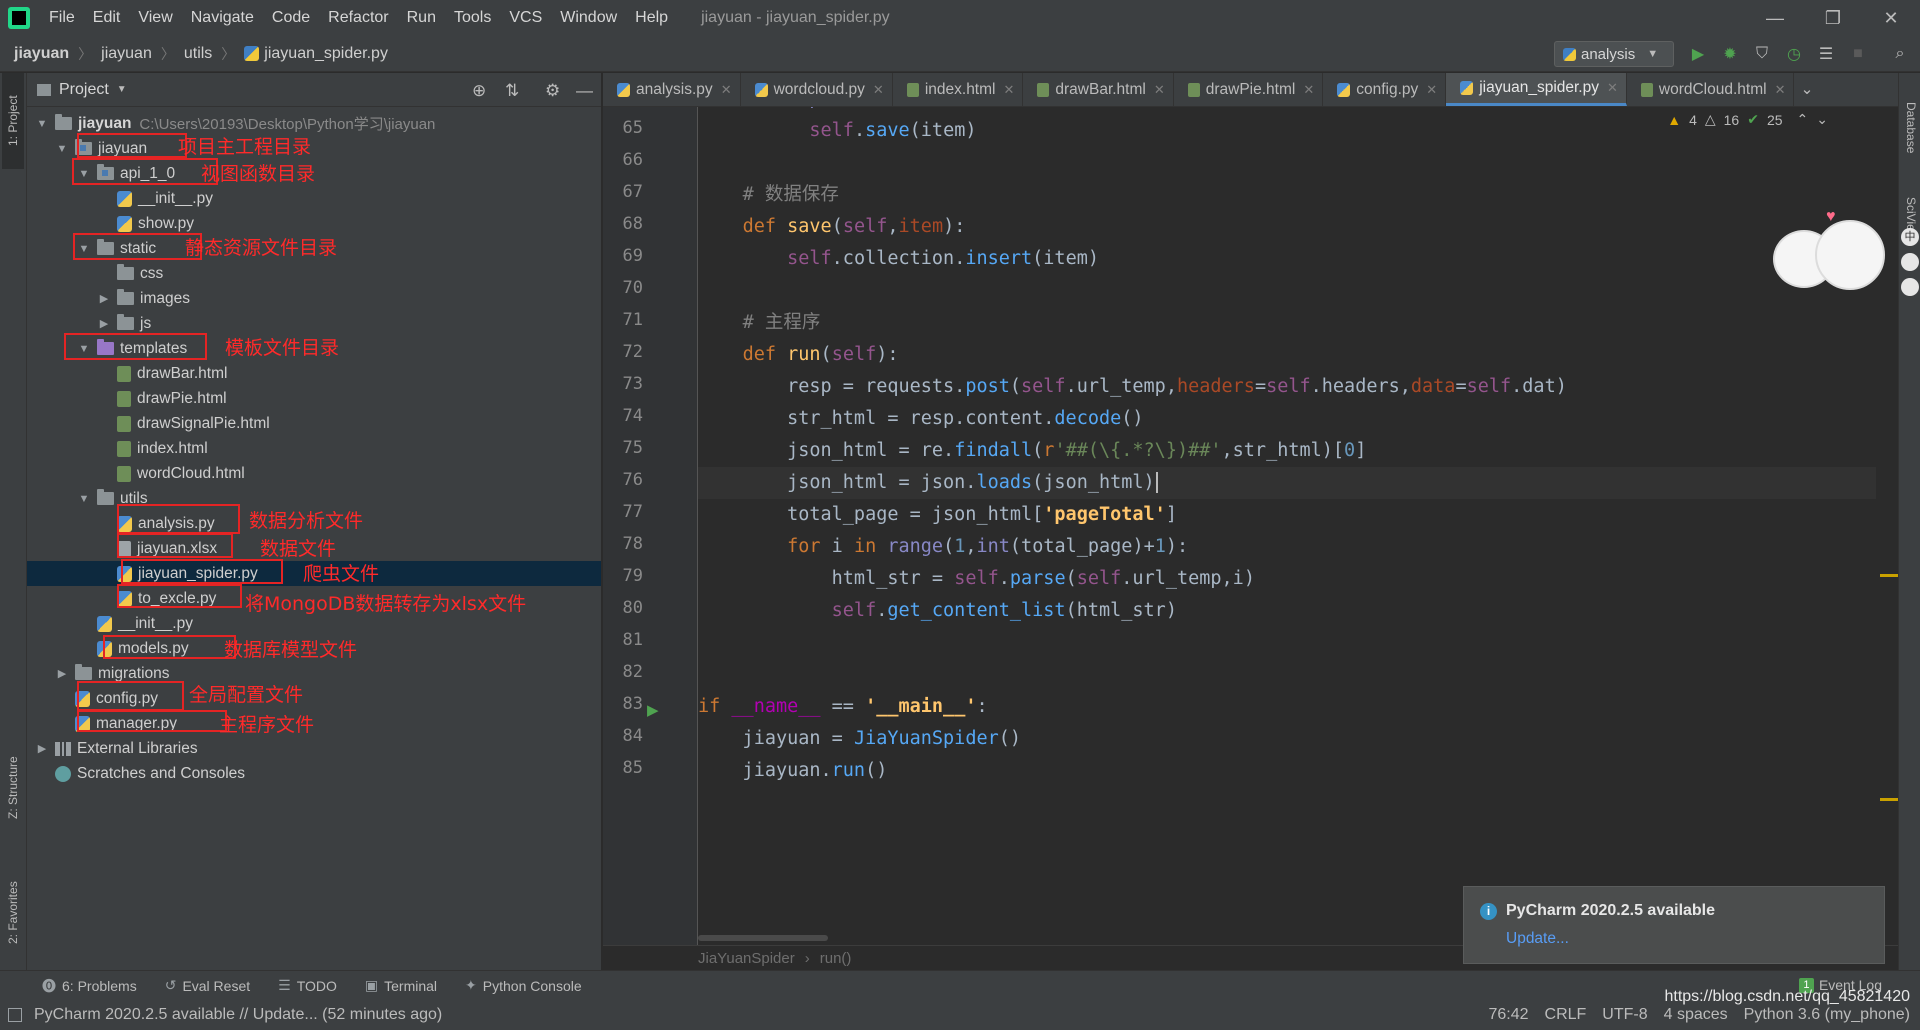 Image resolution: width=1920 pixels, height=1030 pixels. What do you see at coordinates (62, 18) in the screenshot?
I see `menu-file: File` at bounding box center [62, 18].